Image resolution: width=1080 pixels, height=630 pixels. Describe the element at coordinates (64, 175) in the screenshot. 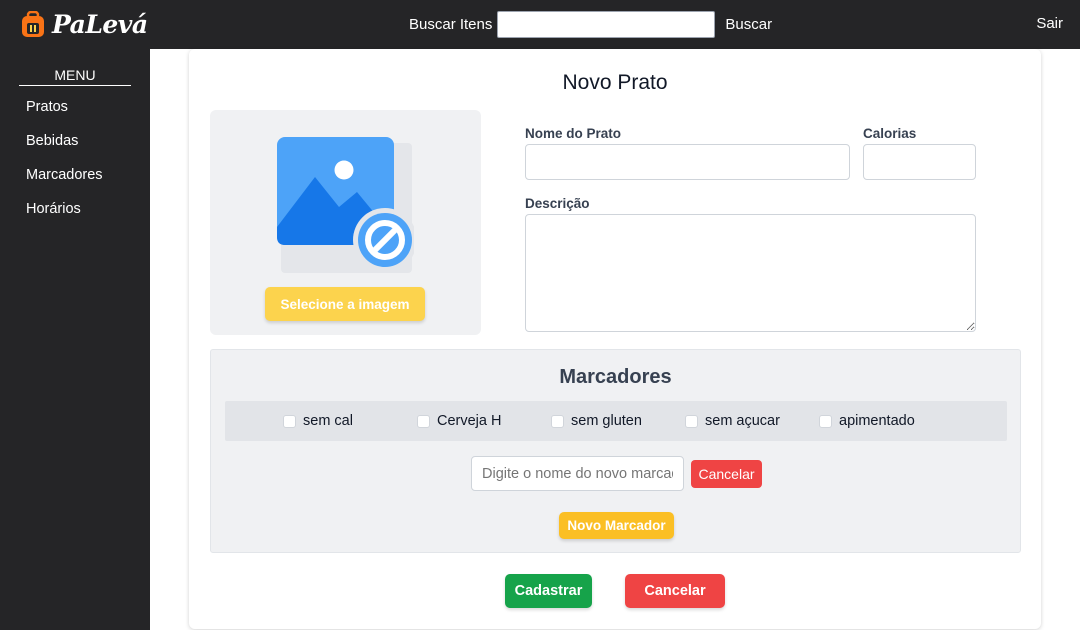

I see `sidebar-item-marcadores: Marcadores` at that location.